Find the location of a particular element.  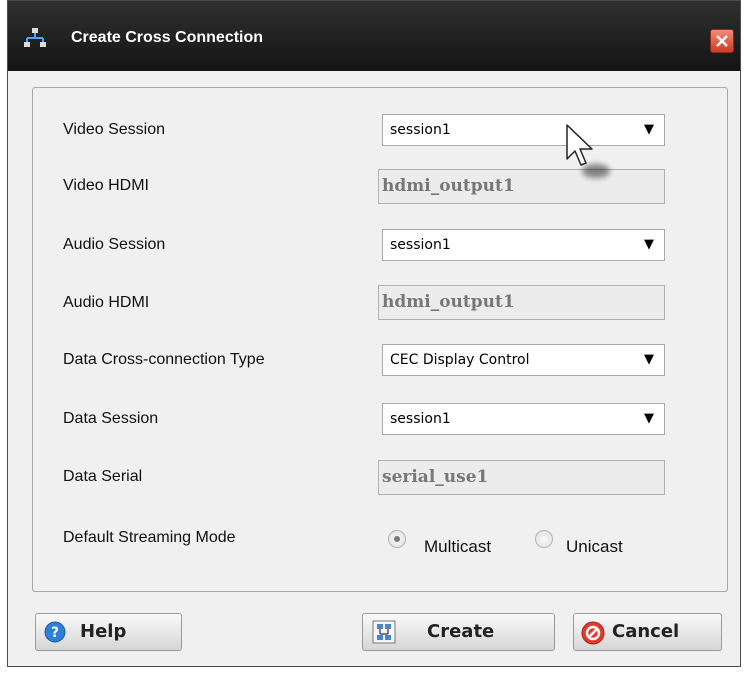

audio-session-value: session1 is located at coordinates (420, 245).